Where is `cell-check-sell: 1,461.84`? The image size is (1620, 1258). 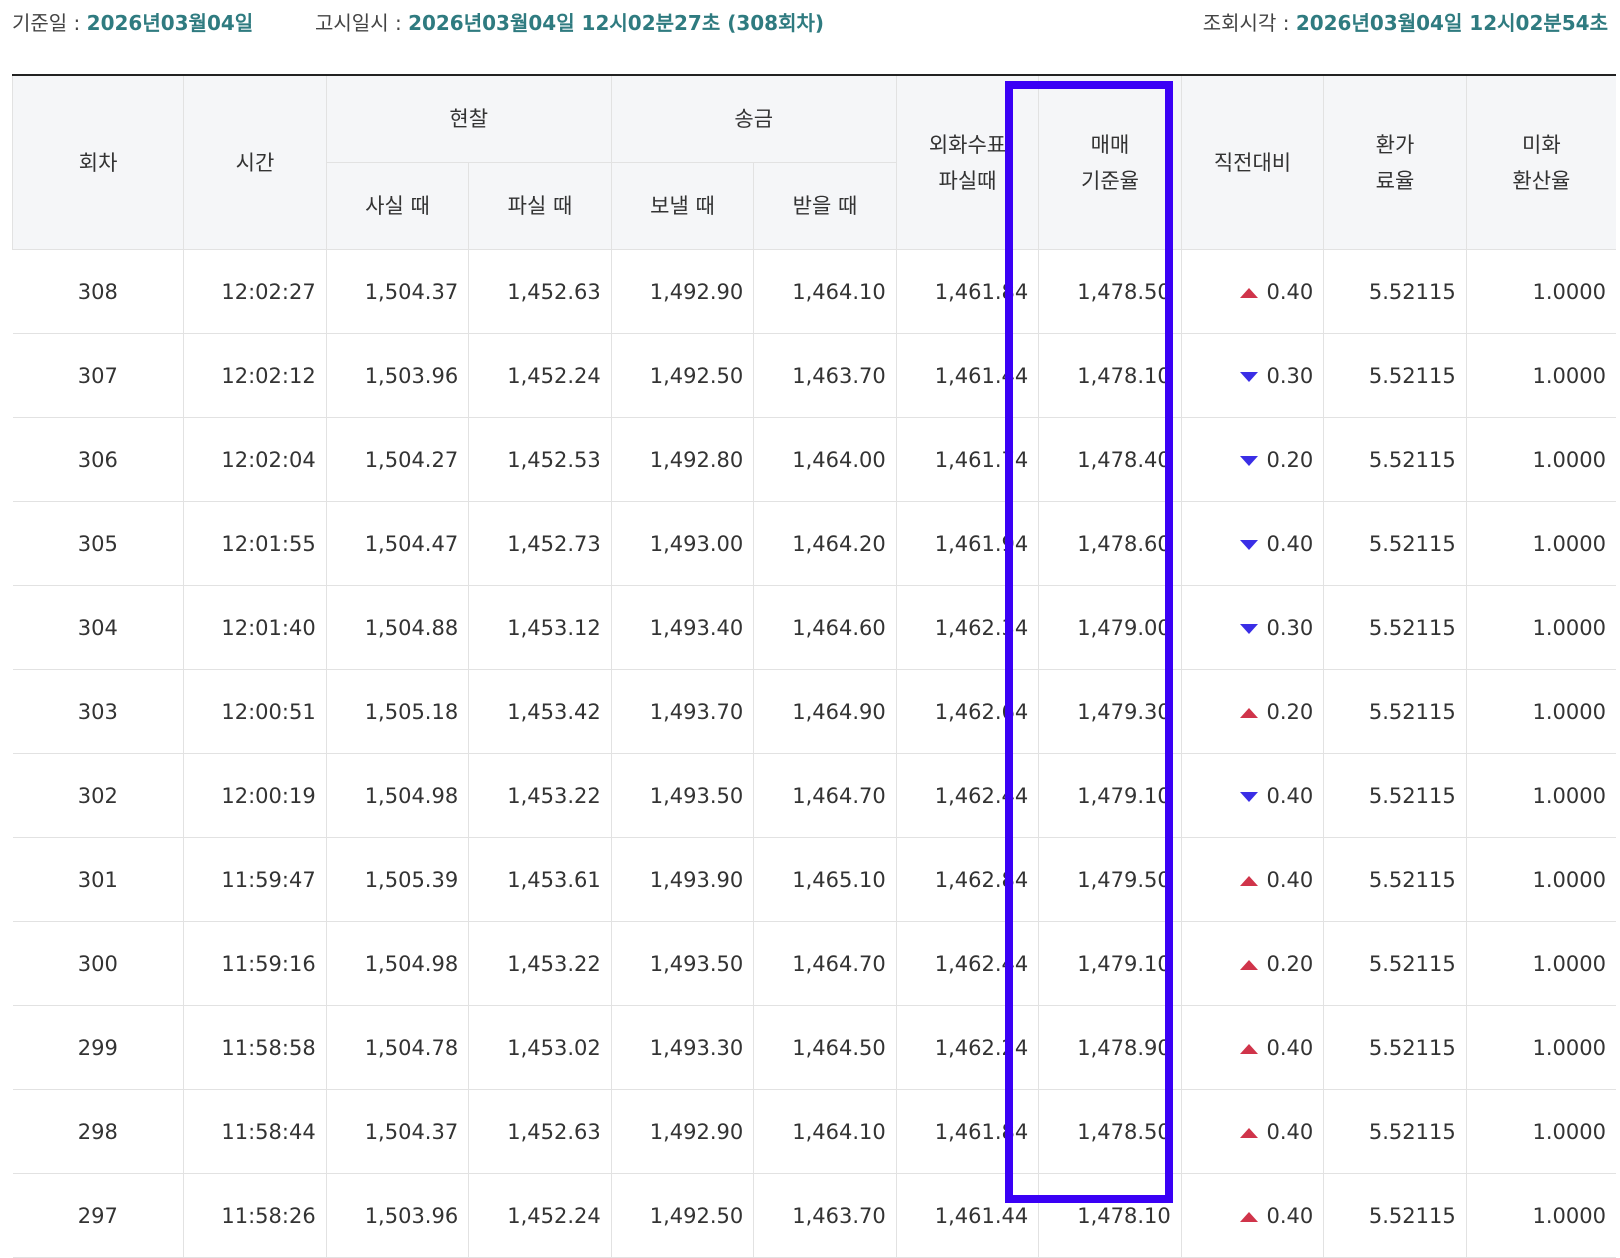
cell-check-sell: 1,461.84 is located at coordinates (968, 291).